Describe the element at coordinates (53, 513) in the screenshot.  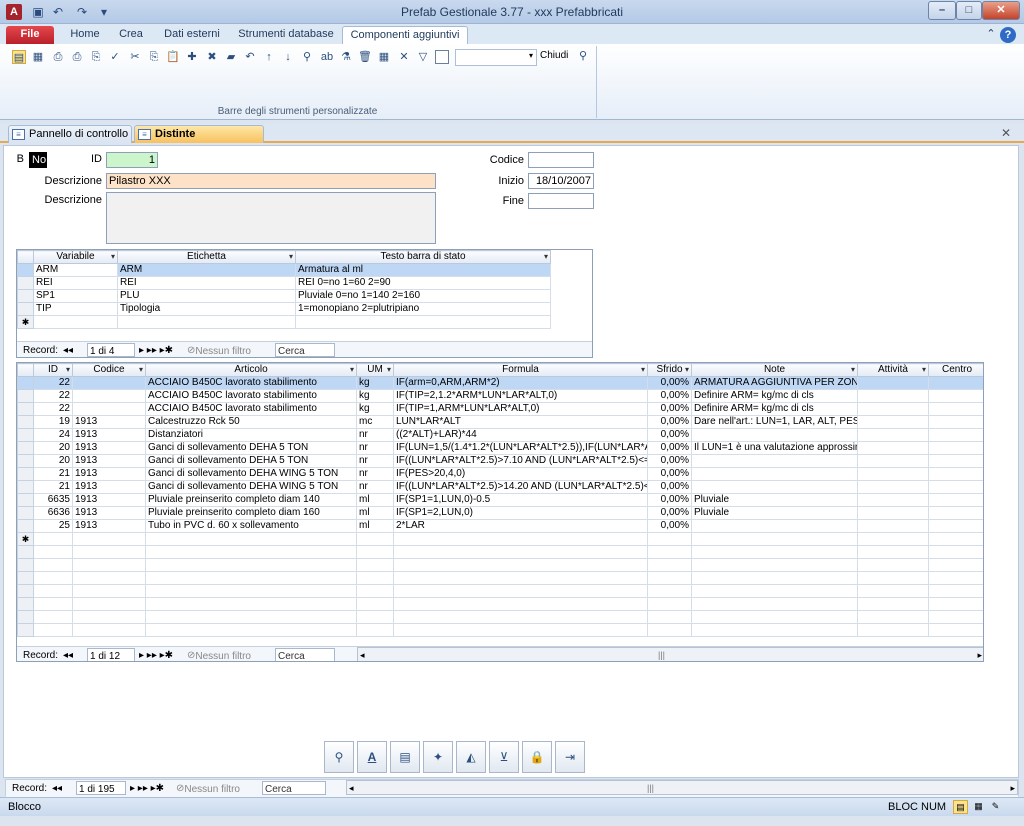
I see `table-cell: 6636` at that location.